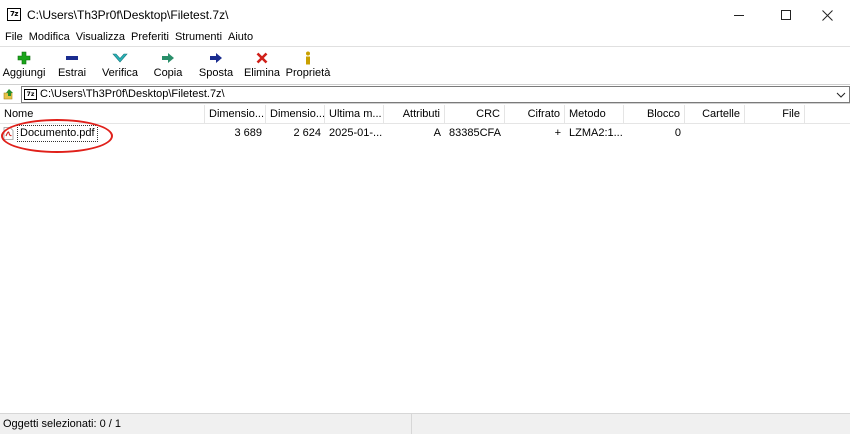 The width and height of the screenshot is (850, 434). What do you see at coordinates (9, 94) in the screenshot?
I see `up-folder-icon` at bounding box center [9, 94].